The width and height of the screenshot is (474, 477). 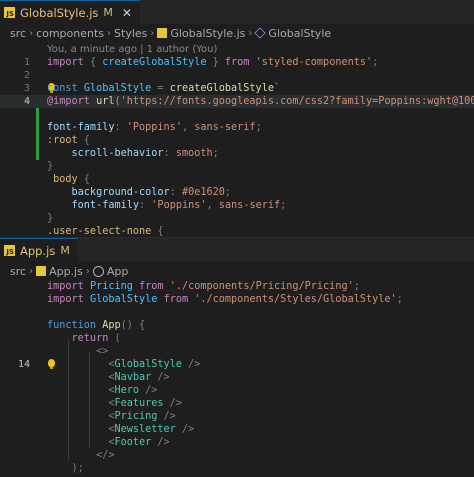 I want to click on code-token: './components/Pricing/Pricing', so click(x=261, y=286).